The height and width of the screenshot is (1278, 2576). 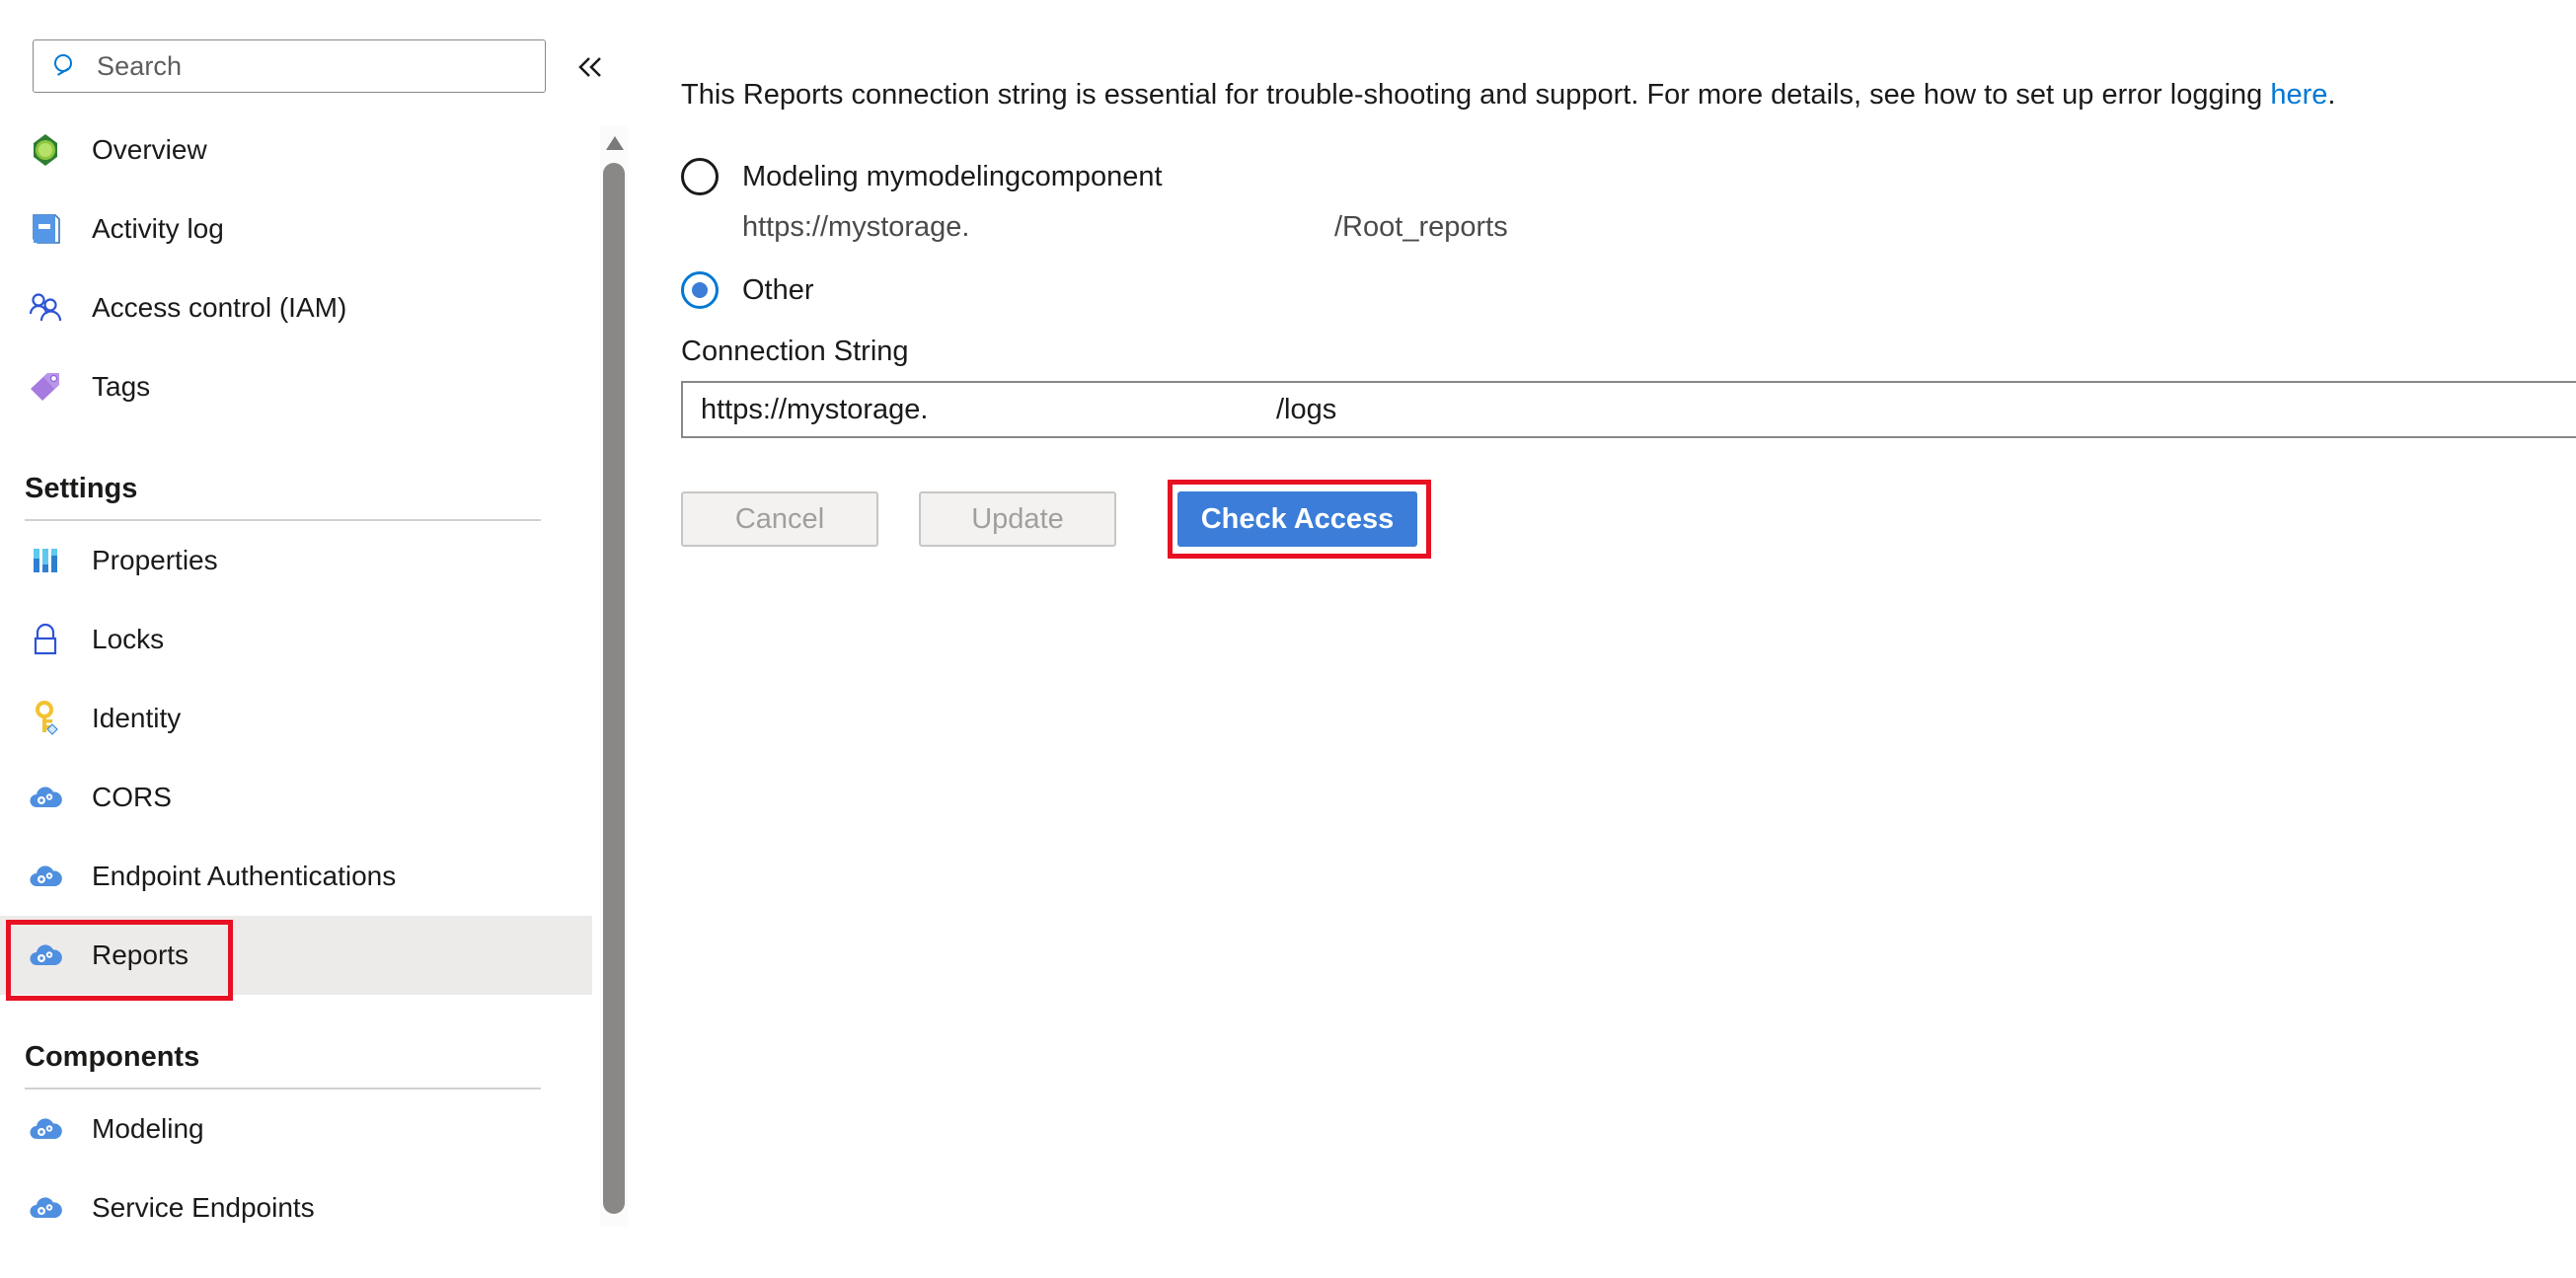 I want to click on sidebar-item-access-control: Access control (IAM), so click(x=296, y=307).